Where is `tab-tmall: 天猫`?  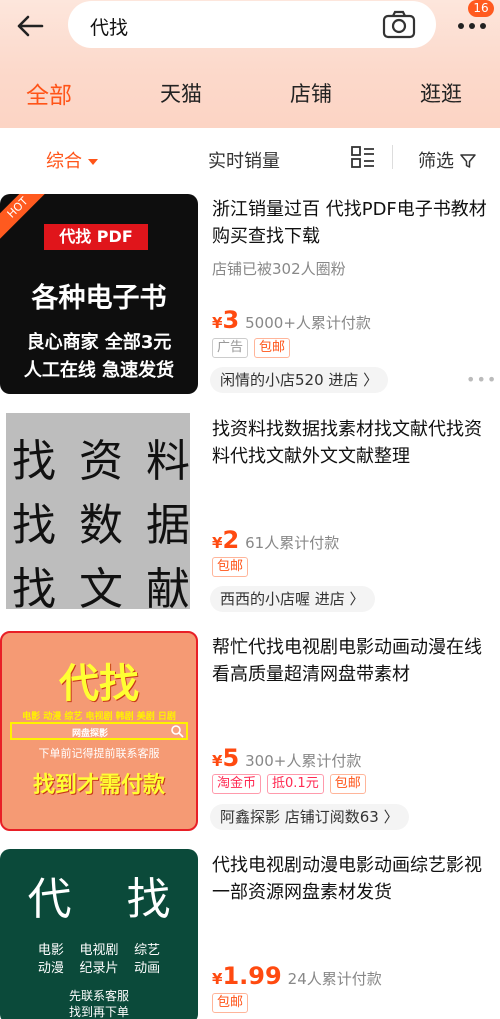
tab-tmall: 天猫 is located at coordinates (181, 93).